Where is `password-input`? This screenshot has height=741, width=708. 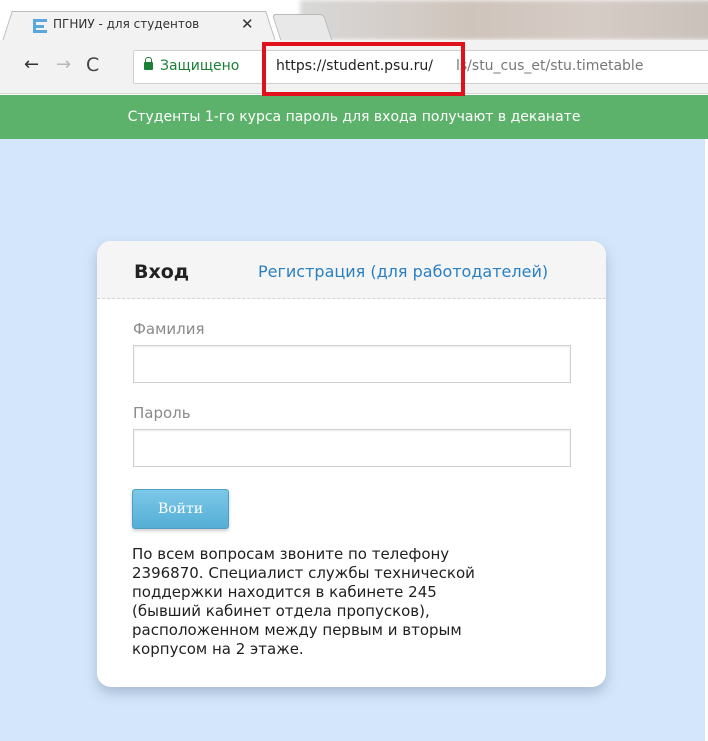
password-input is located at coordinates (352, 448).